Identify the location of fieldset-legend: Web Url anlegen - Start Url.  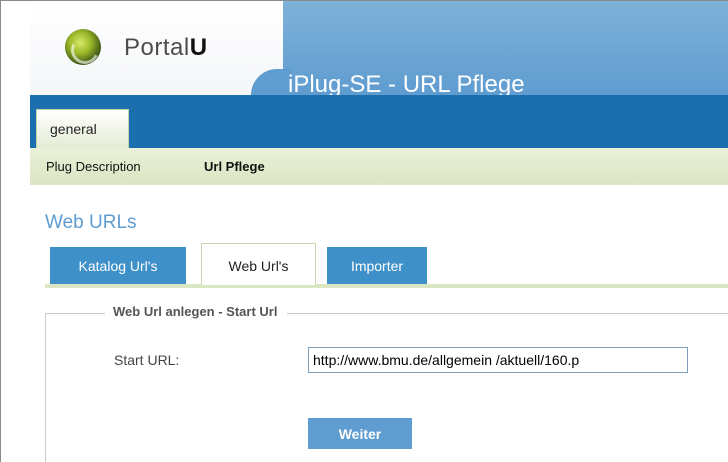
(196, 311).